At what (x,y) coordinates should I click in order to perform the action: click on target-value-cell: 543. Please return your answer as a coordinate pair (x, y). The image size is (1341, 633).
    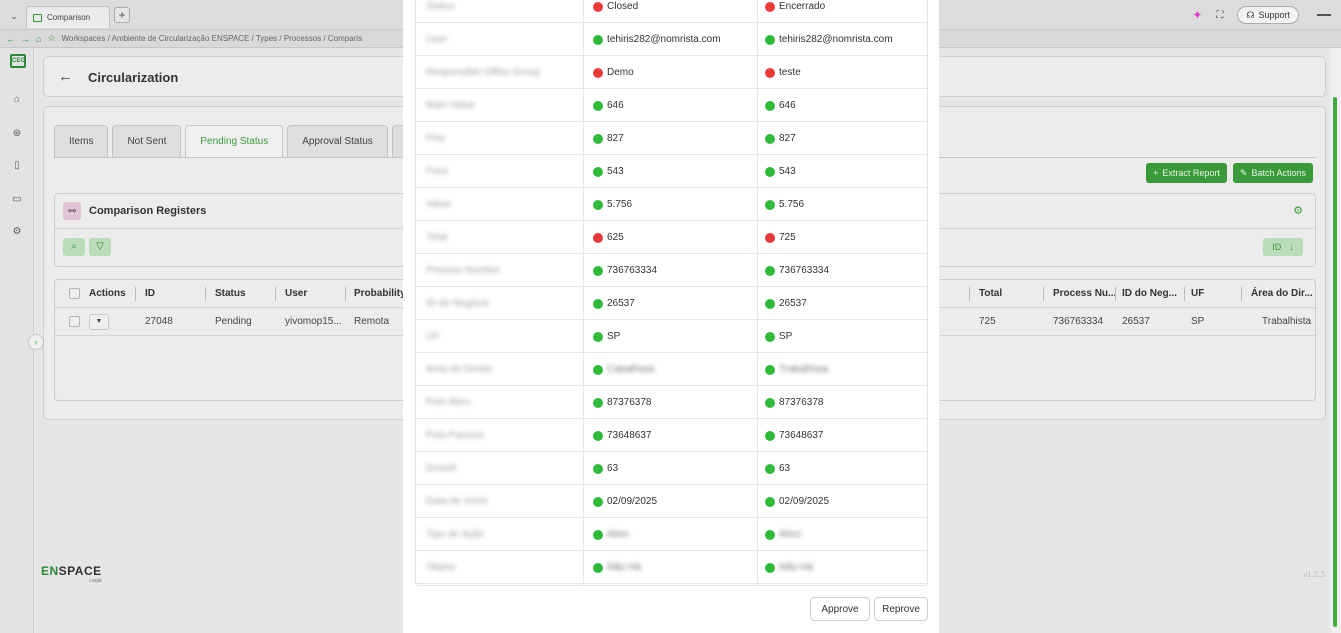
    Looking at the image, I should click on (846, 171).